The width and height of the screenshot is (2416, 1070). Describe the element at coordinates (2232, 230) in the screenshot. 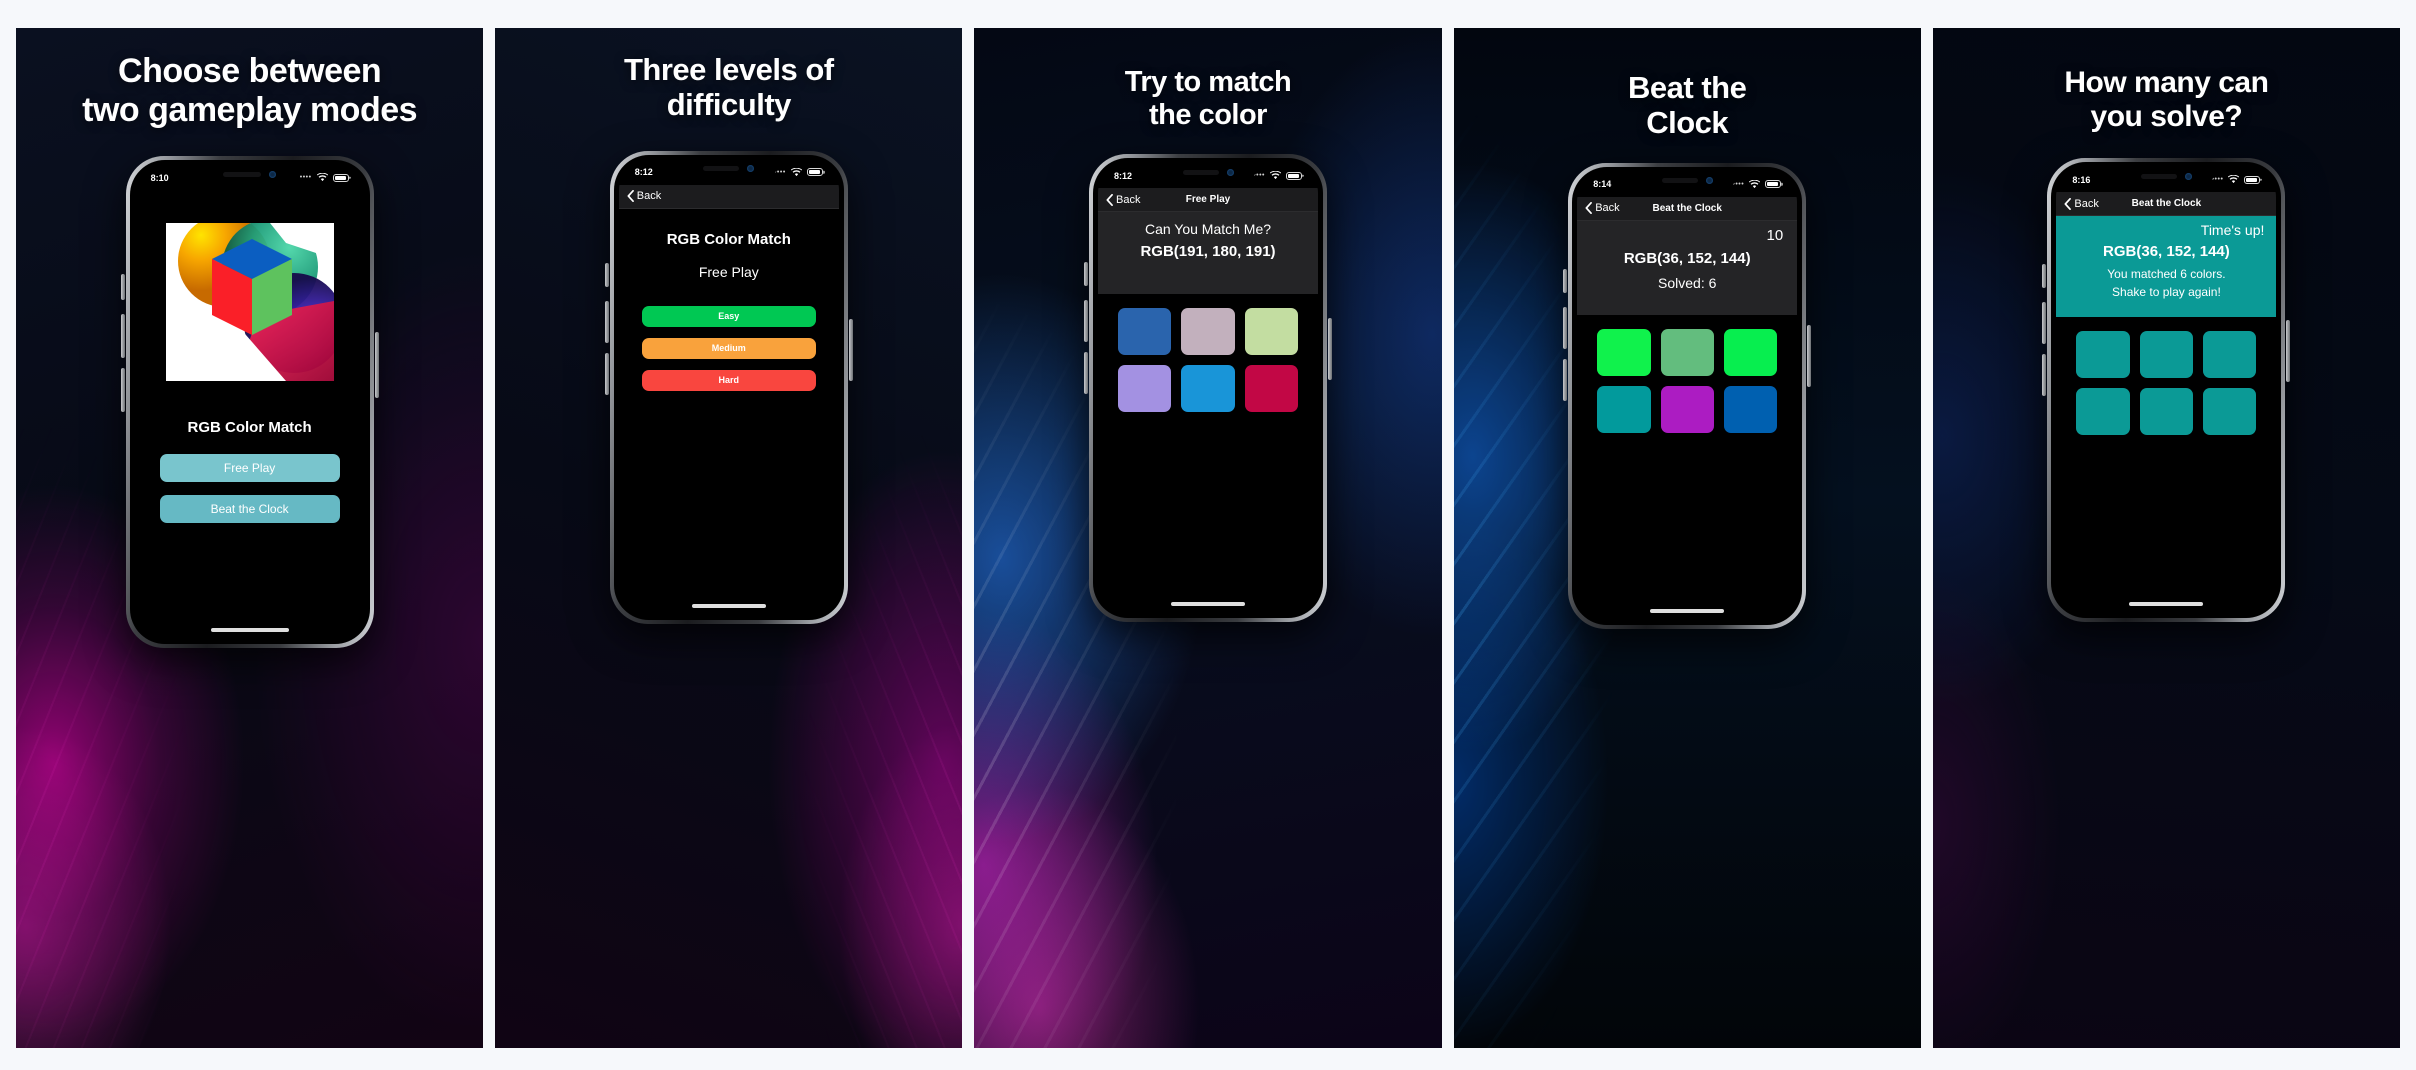

I see `times-up-label: Time's up!` at that location.